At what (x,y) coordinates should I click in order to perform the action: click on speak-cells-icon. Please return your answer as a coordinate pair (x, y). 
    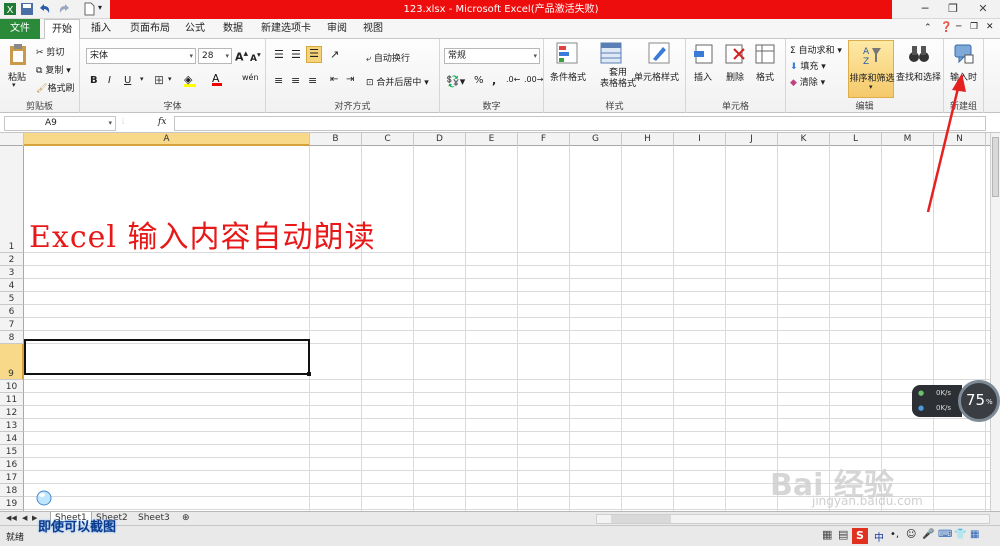
    Looking at the image, I should click on (964, 54).